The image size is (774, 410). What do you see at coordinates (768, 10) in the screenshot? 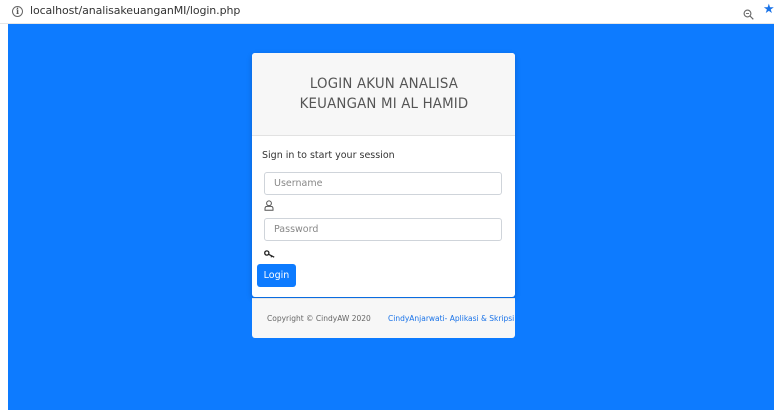
I see `bookmark-star-icon: ★` at bounding box center [768, 10].